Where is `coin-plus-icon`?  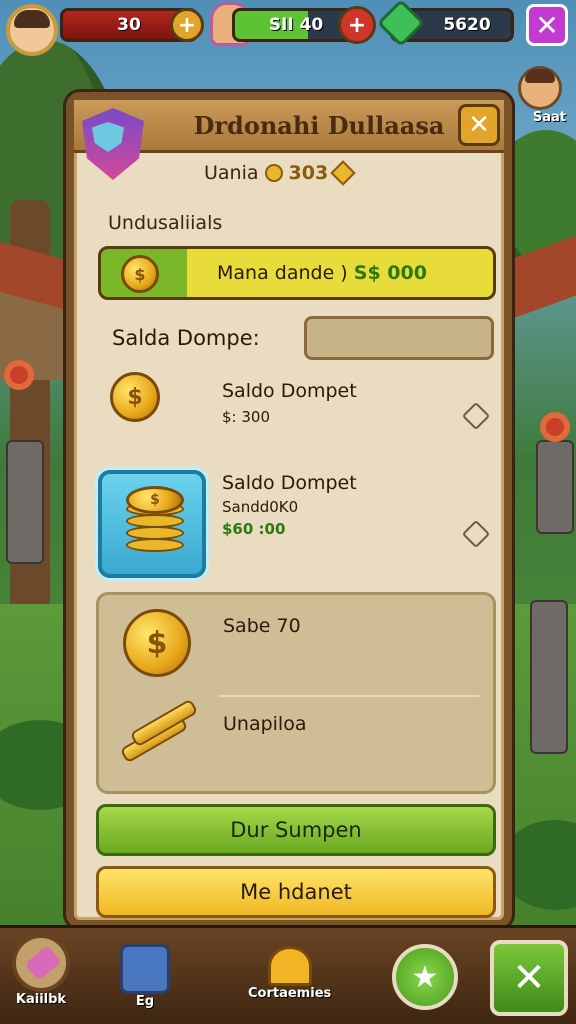
coin-plus-icon is located at coordinates (343, 173).